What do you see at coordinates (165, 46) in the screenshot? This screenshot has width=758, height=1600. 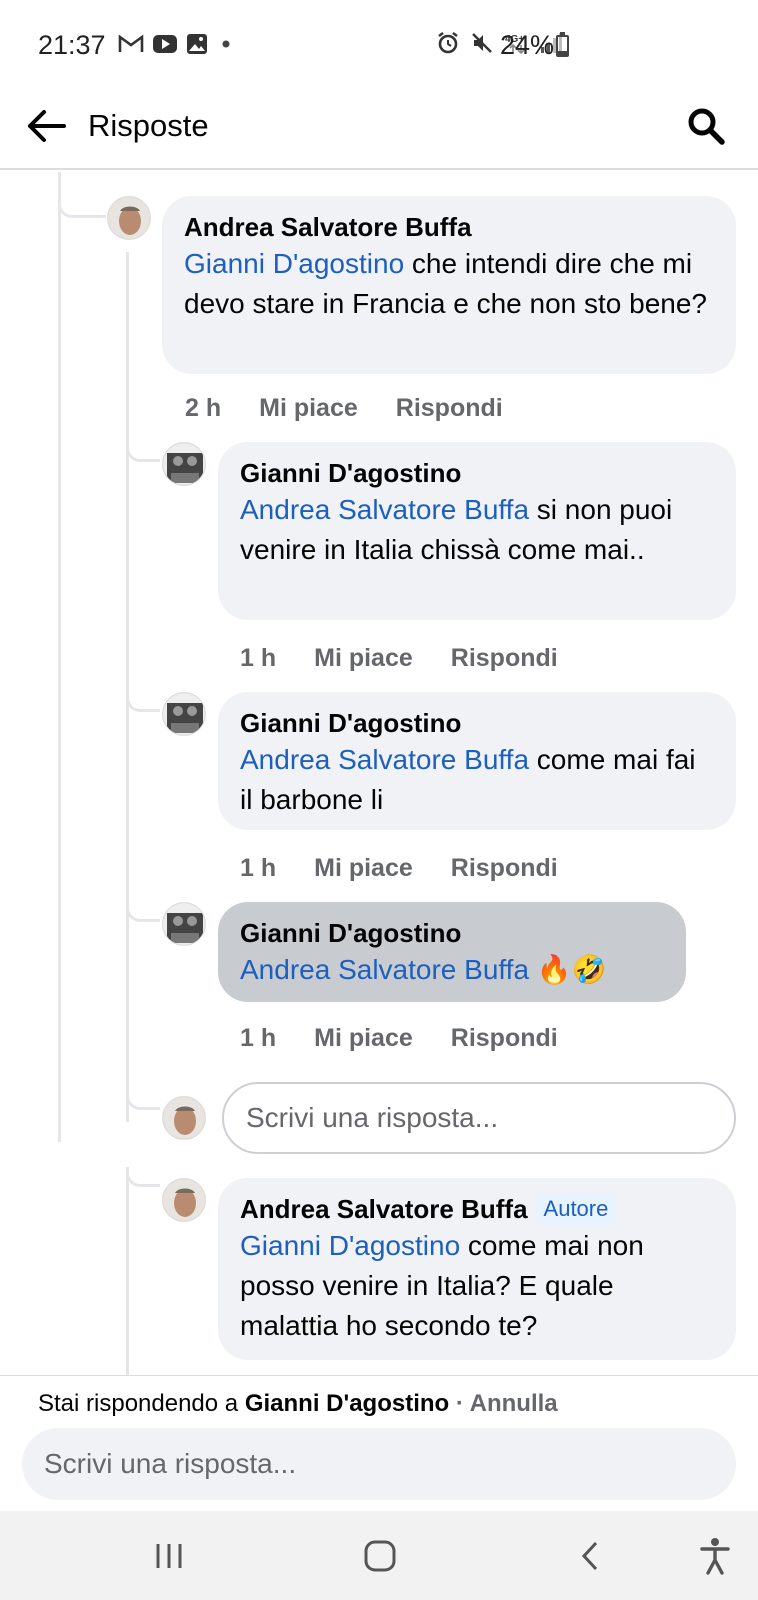 I see `youtube-icon` at bounding box center [165, 46].